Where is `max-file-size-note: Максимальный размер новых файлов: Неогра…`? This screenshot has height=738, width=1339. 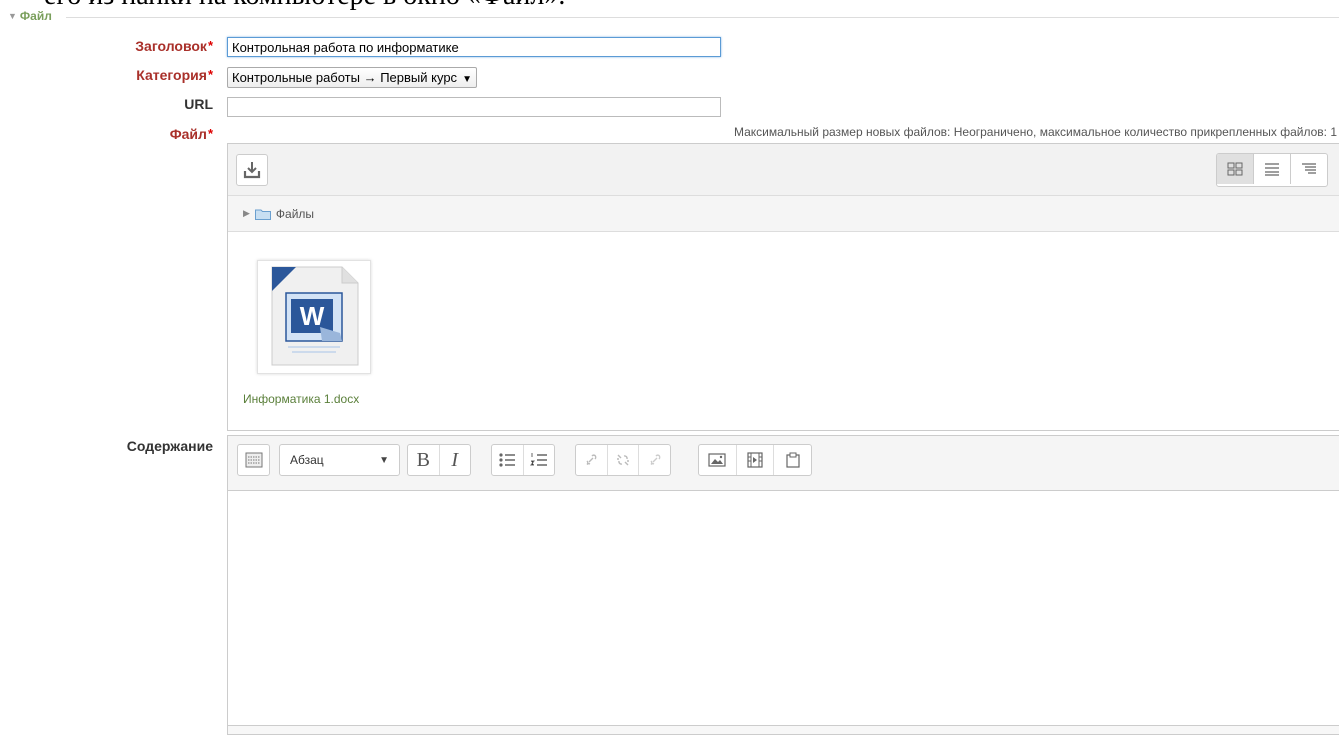 max-file-size-note: Максимальный размер новых файлов: Неогра… is located at coordinates (1035, 132).